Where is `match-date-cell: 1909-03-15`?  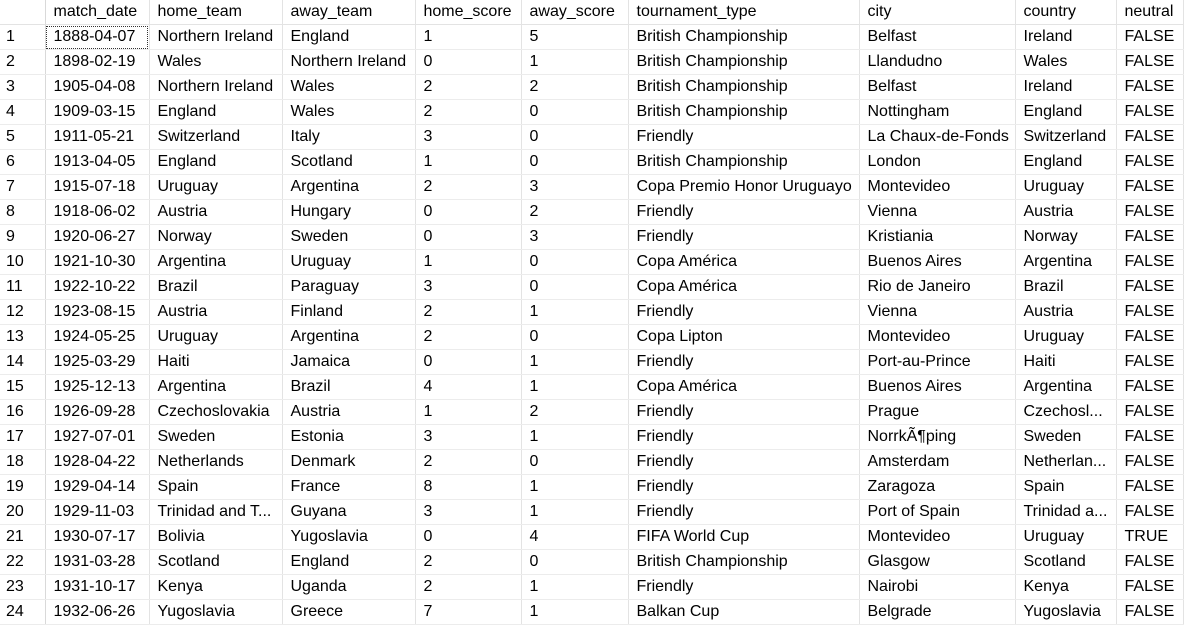
match-date-cell: 1909-03-15 is located at coordinates (97, 112).